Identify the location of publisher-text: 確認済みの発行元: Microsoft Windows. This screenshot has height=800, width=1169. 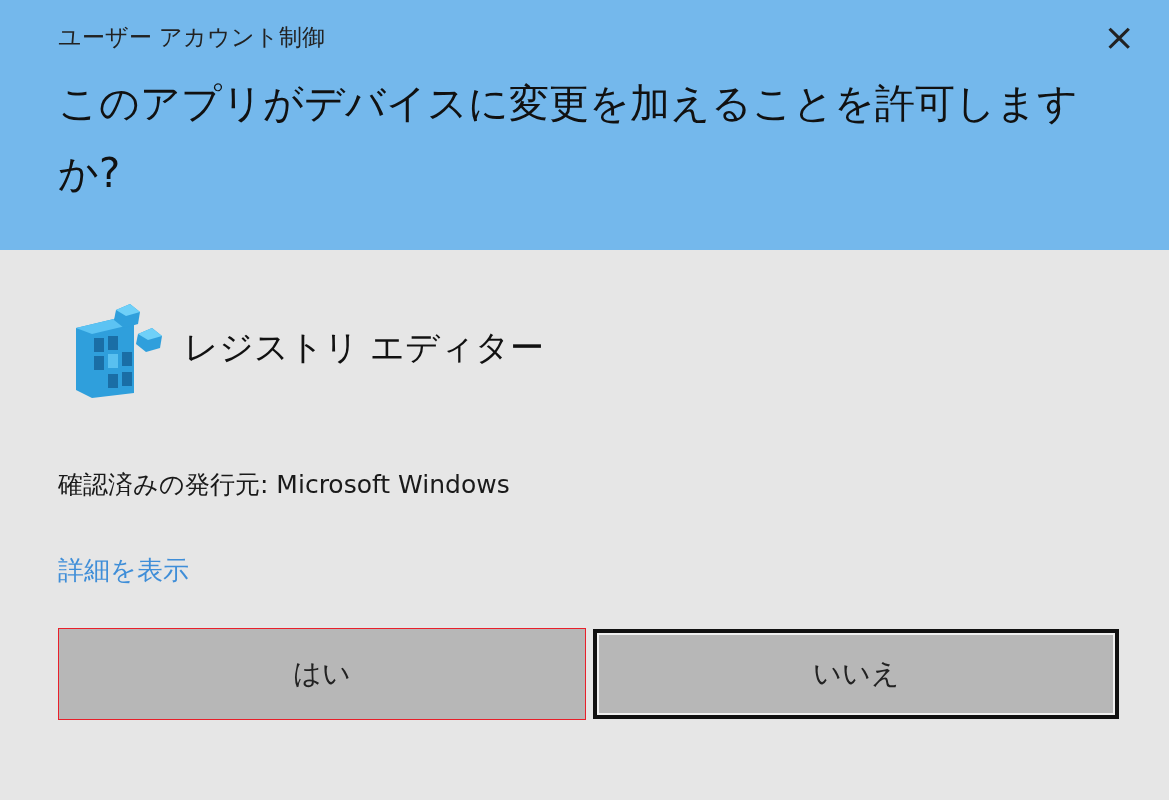
(284, 485).